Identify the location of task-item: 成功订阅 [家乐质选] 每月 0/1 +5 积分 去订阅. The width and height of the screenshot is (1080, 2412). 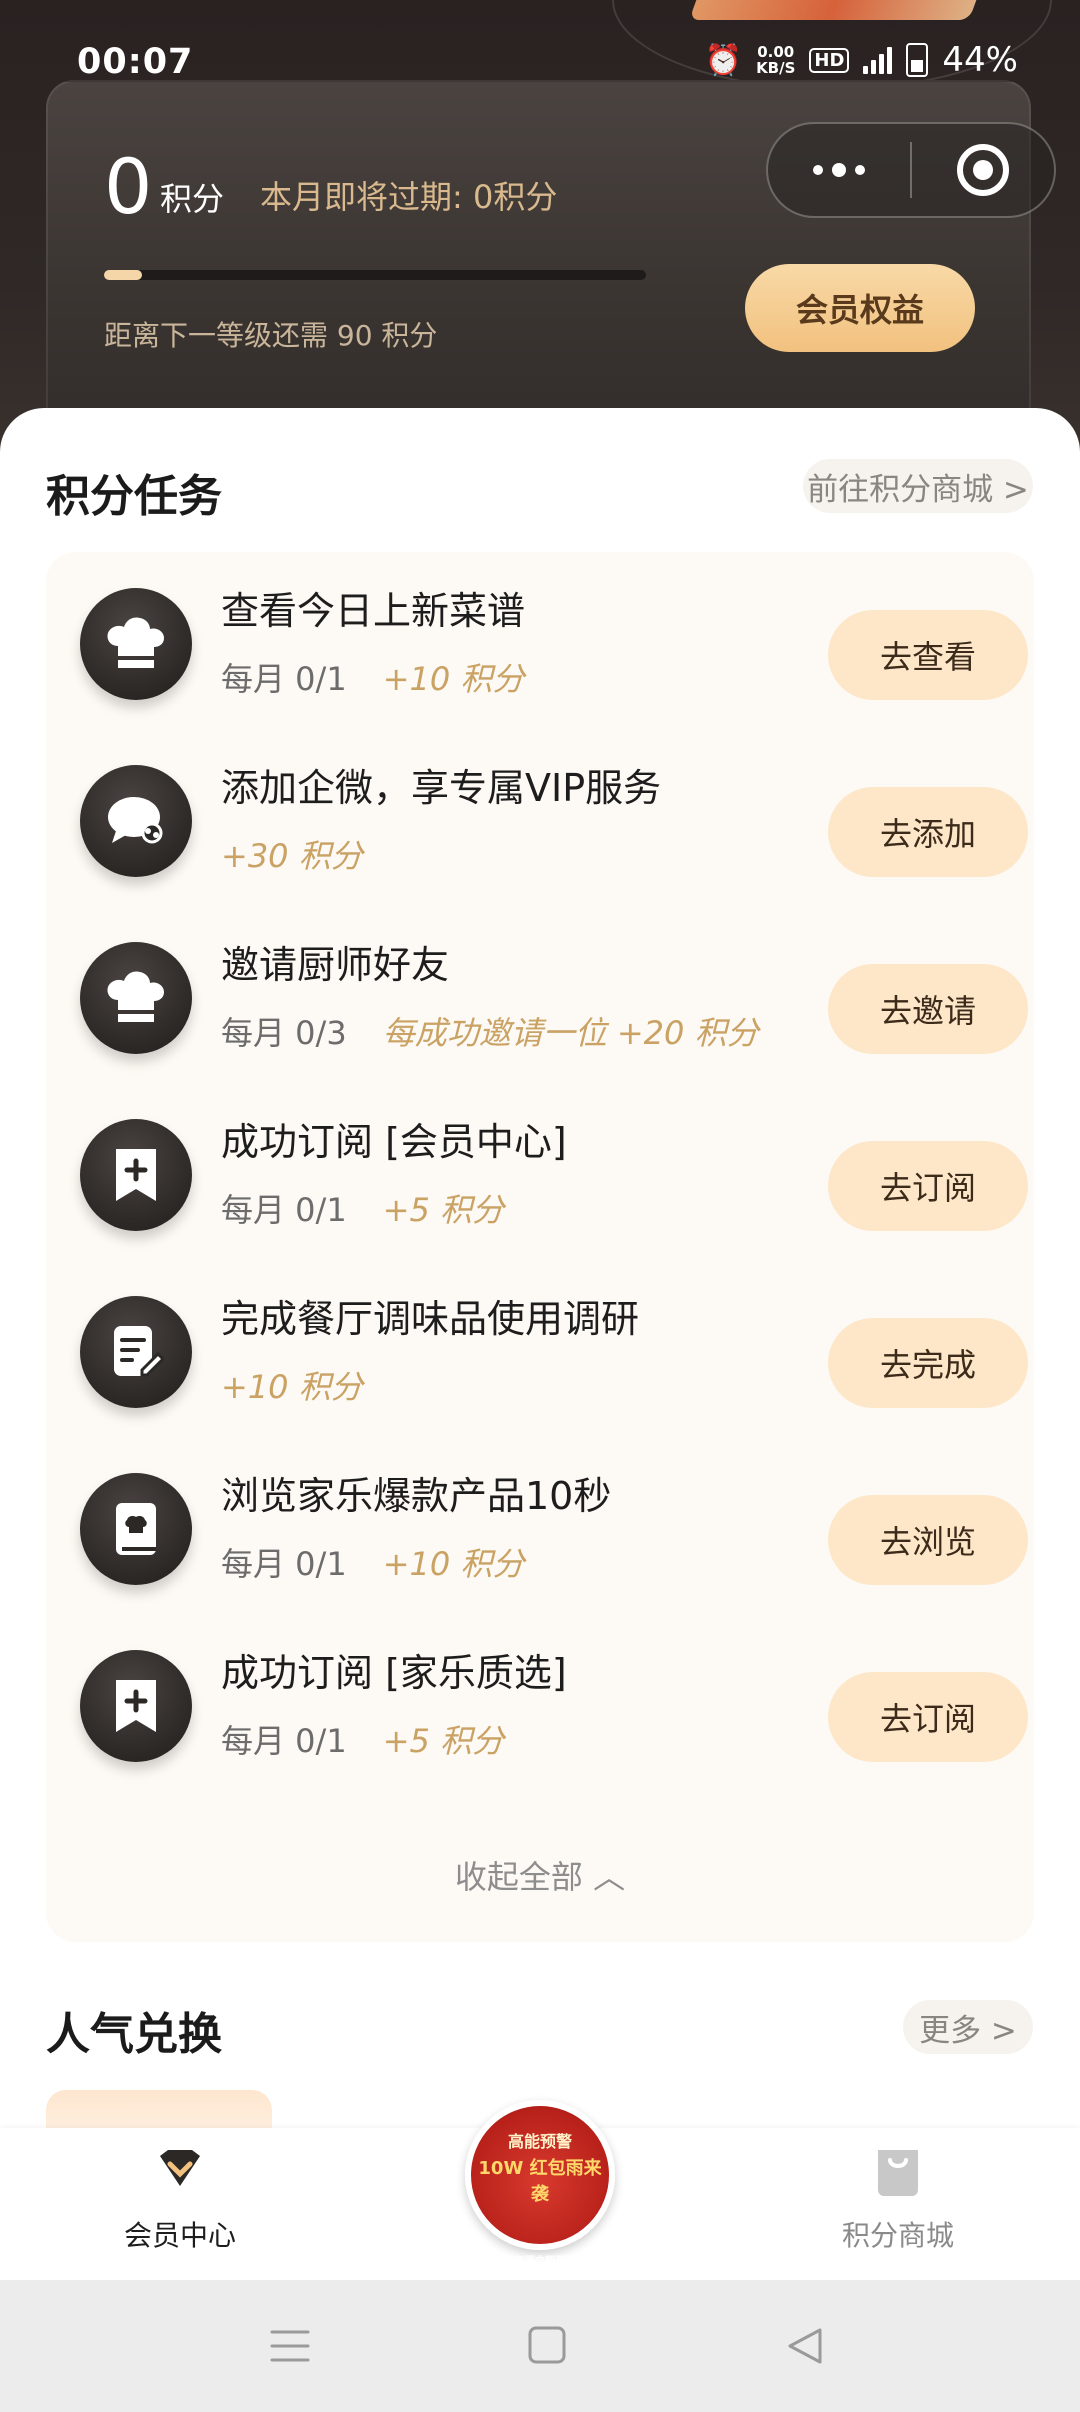
(540, 1702).